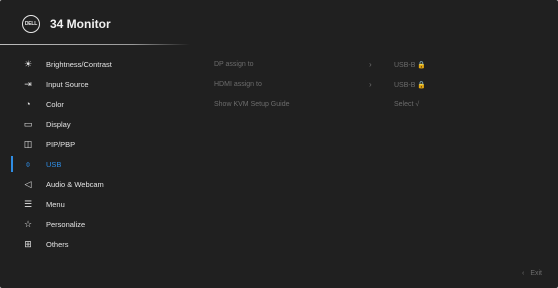  What do you see at coordinates (79, 64) in the screenshot?
I see `menu-item-label: Brightness/Contrast` at bounding box center [79, 64].